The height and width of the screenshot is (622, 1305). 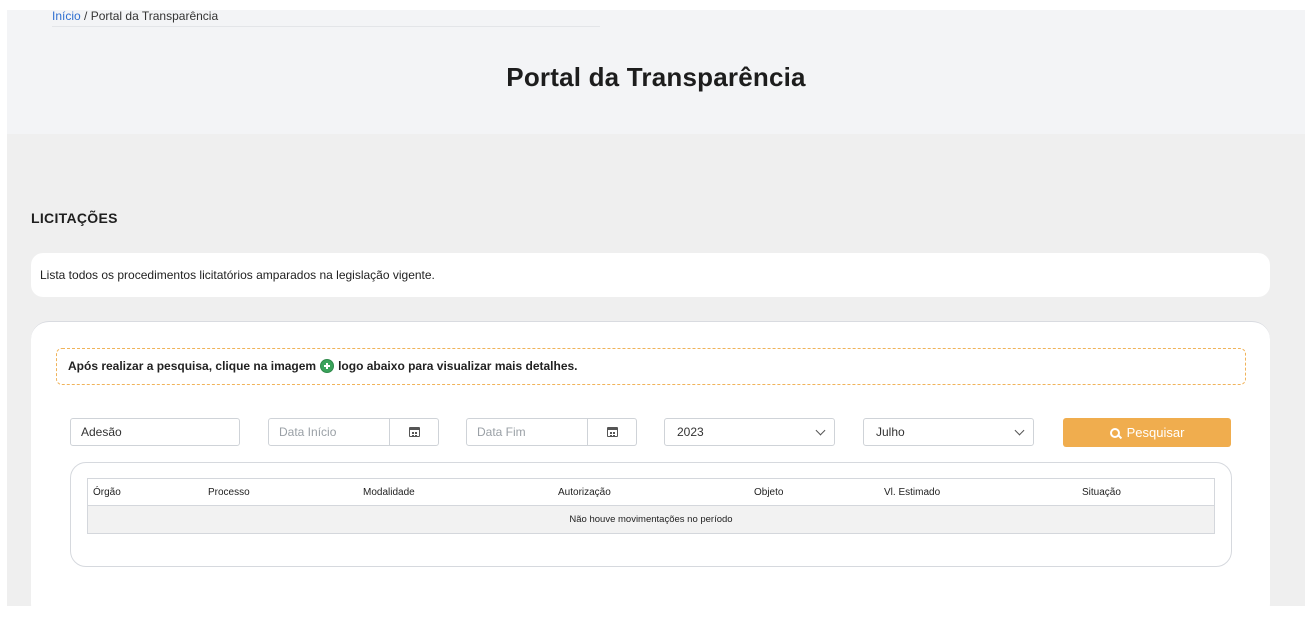 What do you see at coordinates (154, 16) in the screenshot?
I see `breadcrumb-current: Portal da Transparência` at bounding box center [154, 16].